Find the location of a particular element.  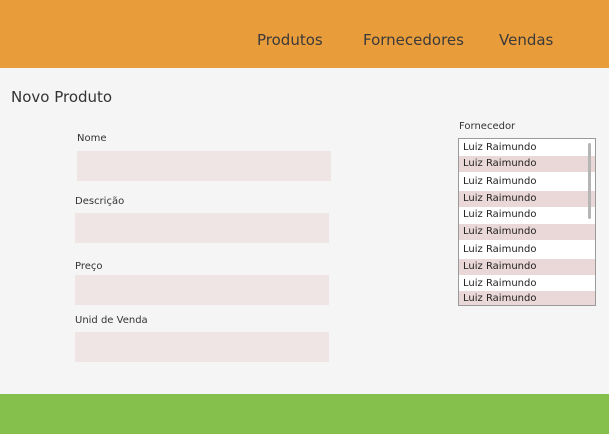

nome-input is located at coordinates (204, 166).